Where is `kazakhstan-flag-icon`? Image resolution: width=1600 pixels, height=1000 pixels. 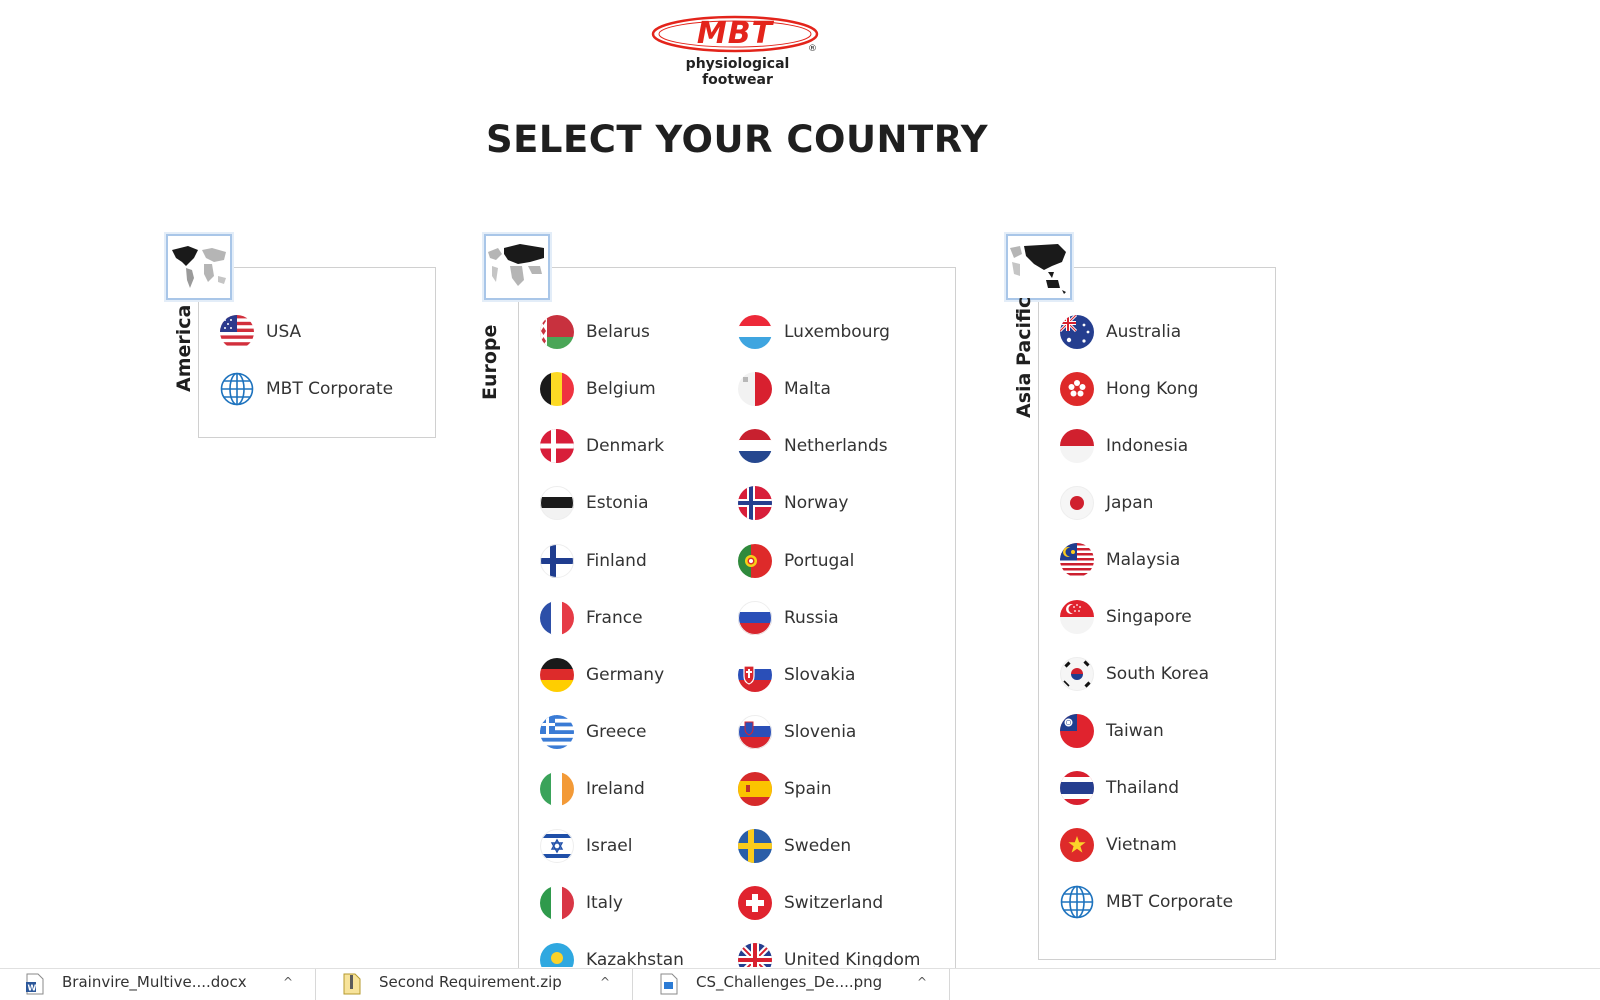 kazakhstan-flag-icon is located at coordinates (557, 955).